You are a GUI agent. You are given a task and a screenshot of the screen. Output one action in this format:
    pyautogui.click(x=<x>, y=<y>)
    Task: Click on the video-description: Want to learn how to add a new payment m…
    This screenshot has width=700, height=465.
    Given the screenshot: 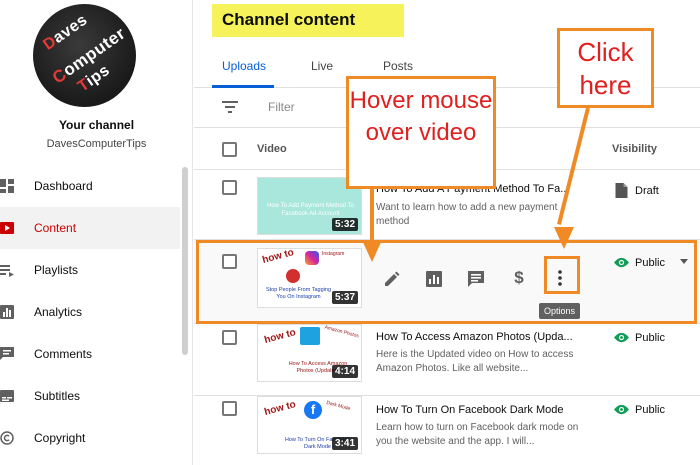 What is the action you would take?
    pyautogui.click(x=467, y=214)
    